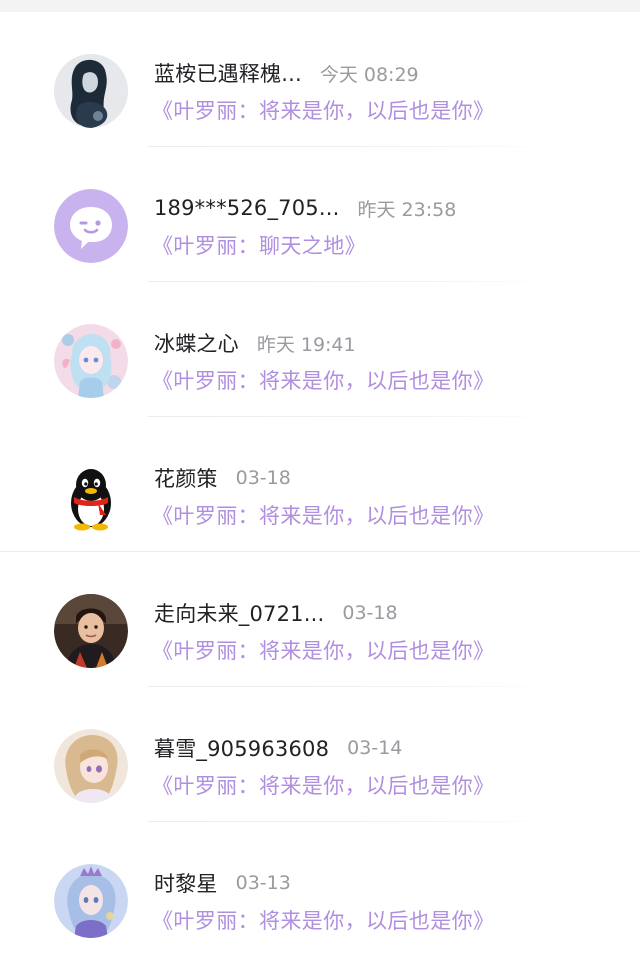 Image resolution: width=640 pixels, height=957 pixels. I want to click on anime-girl-dark-hair-avatar, so click(91, 91).